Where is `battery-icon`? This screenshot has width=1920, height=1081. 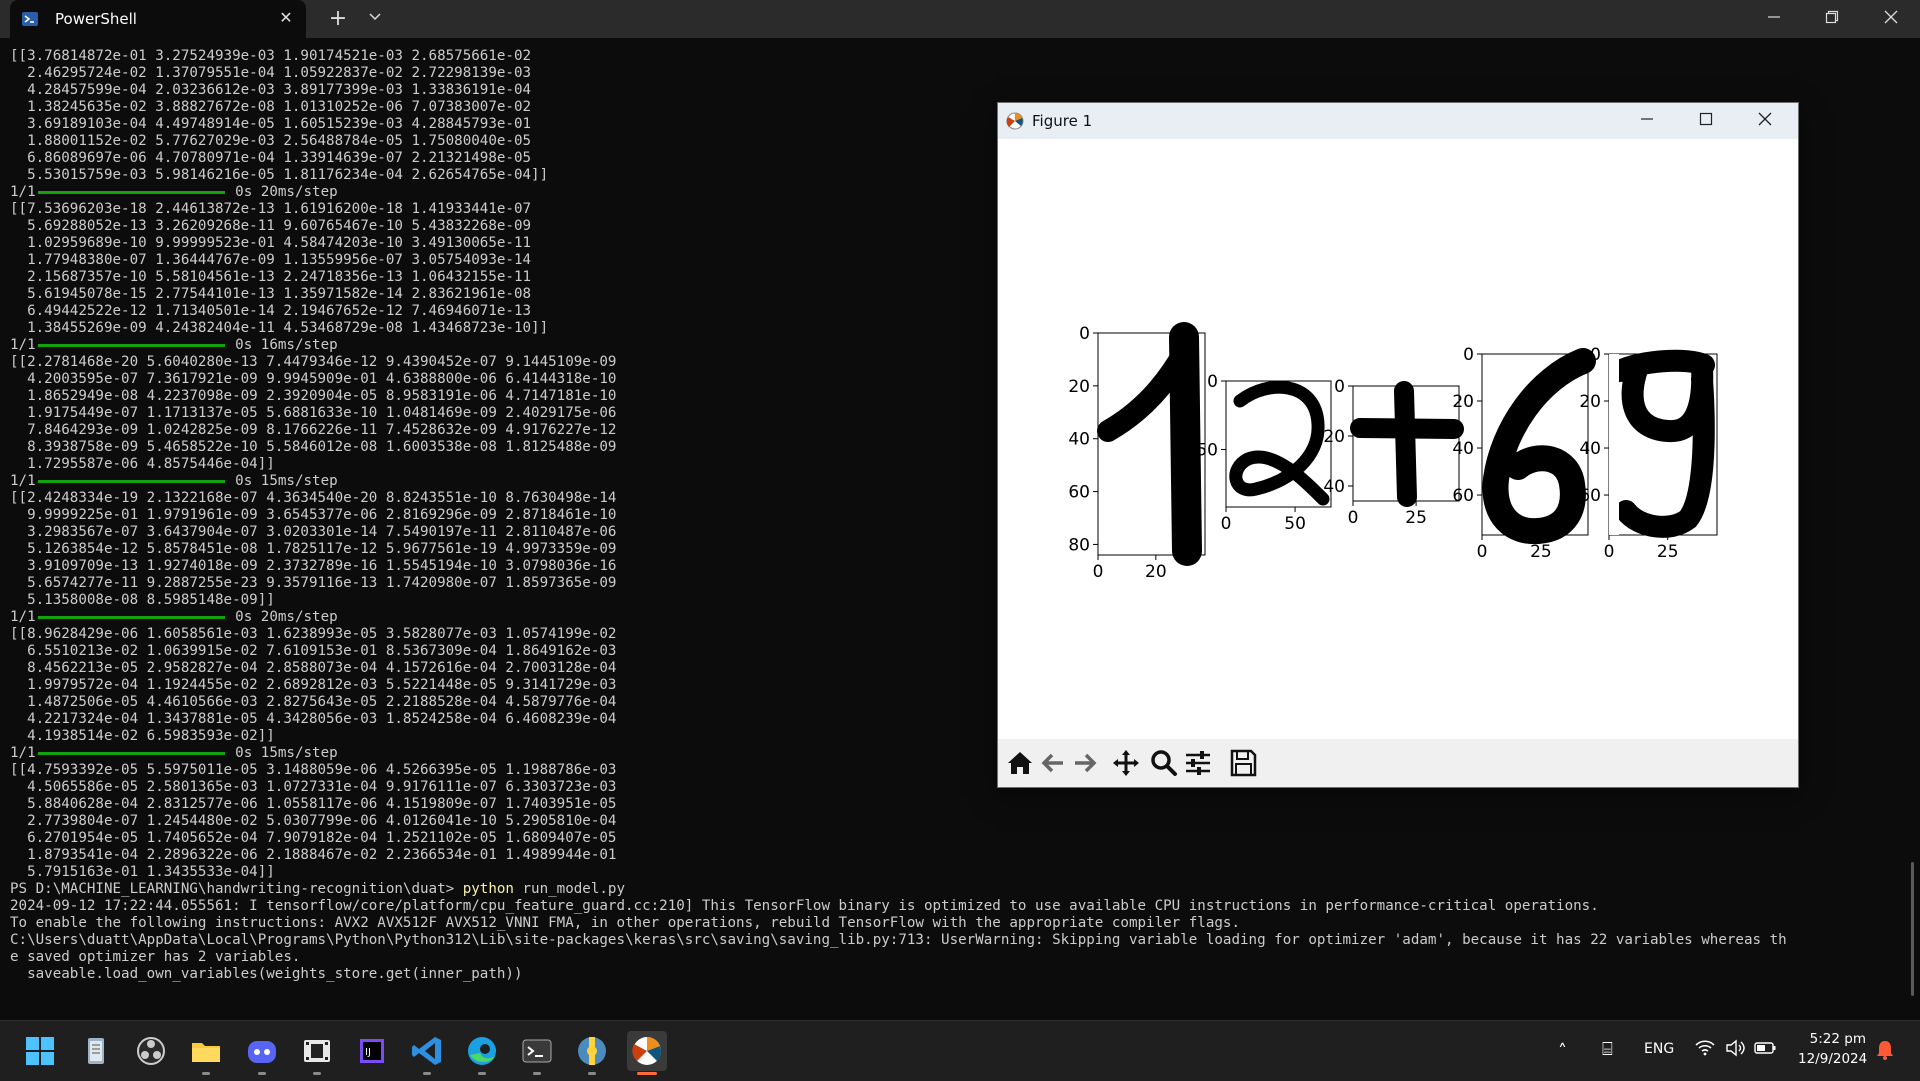
battery-icon is located at coordinates (1766, 1050).